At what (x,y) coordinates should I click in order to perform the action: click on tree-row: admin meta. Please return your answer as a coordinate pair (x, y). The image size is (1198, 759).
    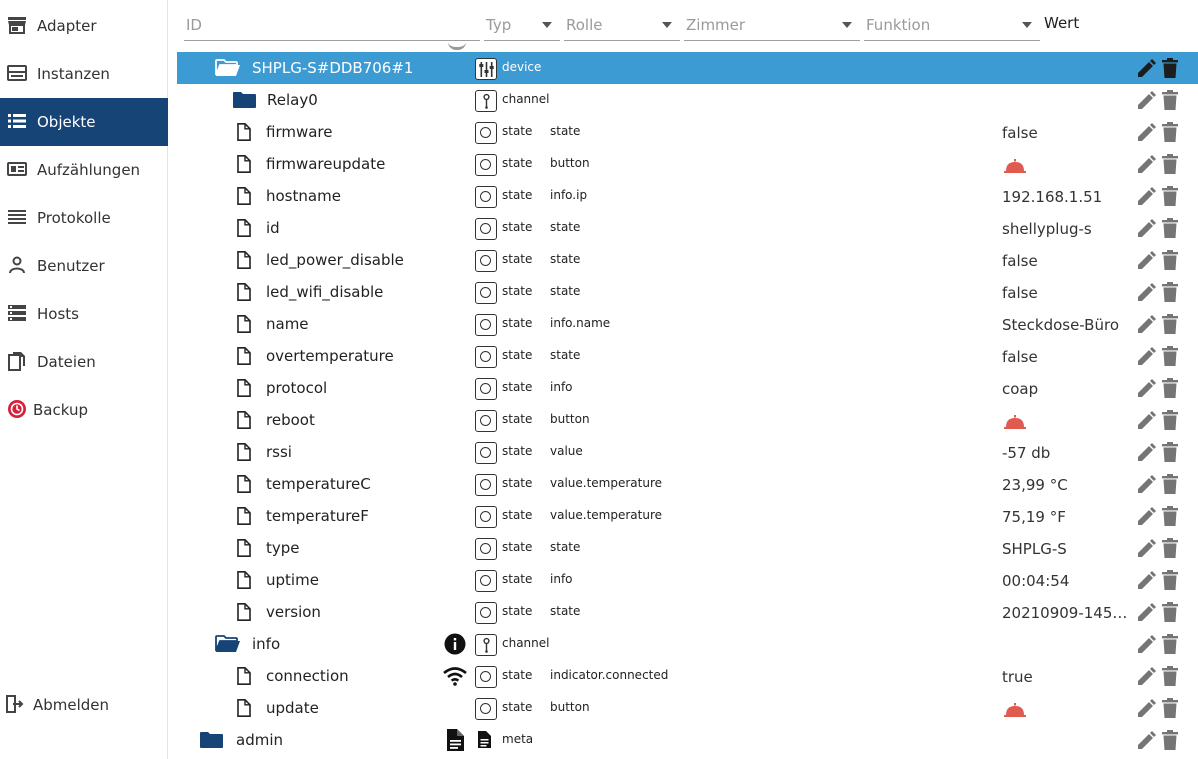
    Looking at the image, I should click on (687, 740).